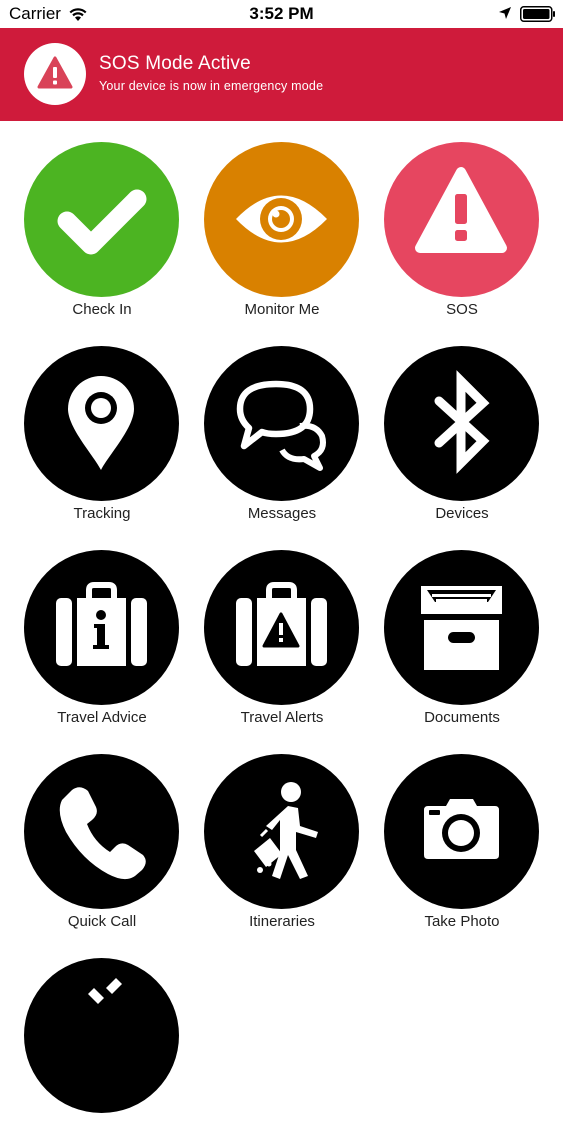  I want to click on chat-bubbles-icon, so click(281, 425).